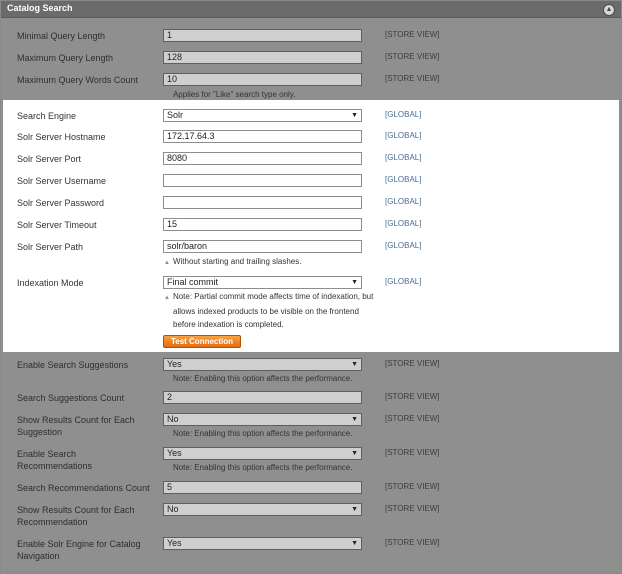 This screenshot has height=574, width=622. I want to click on field-label: Solr Server Path, so click(50, 247).